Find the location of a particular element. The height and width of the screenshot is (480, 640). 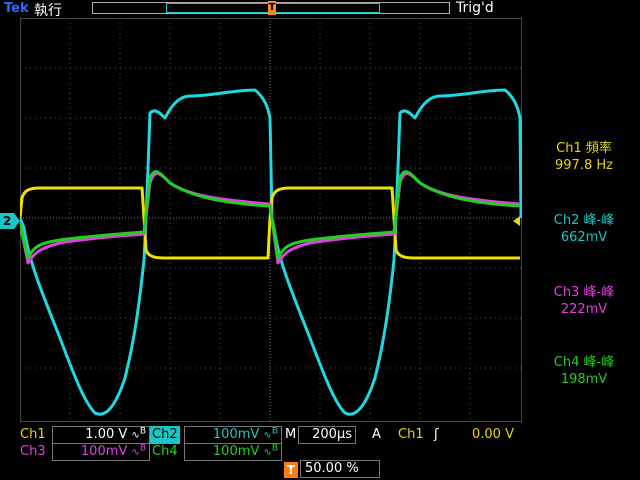

ch2-bw-limit-icon: ∿B is located at coordinates (270, 433).